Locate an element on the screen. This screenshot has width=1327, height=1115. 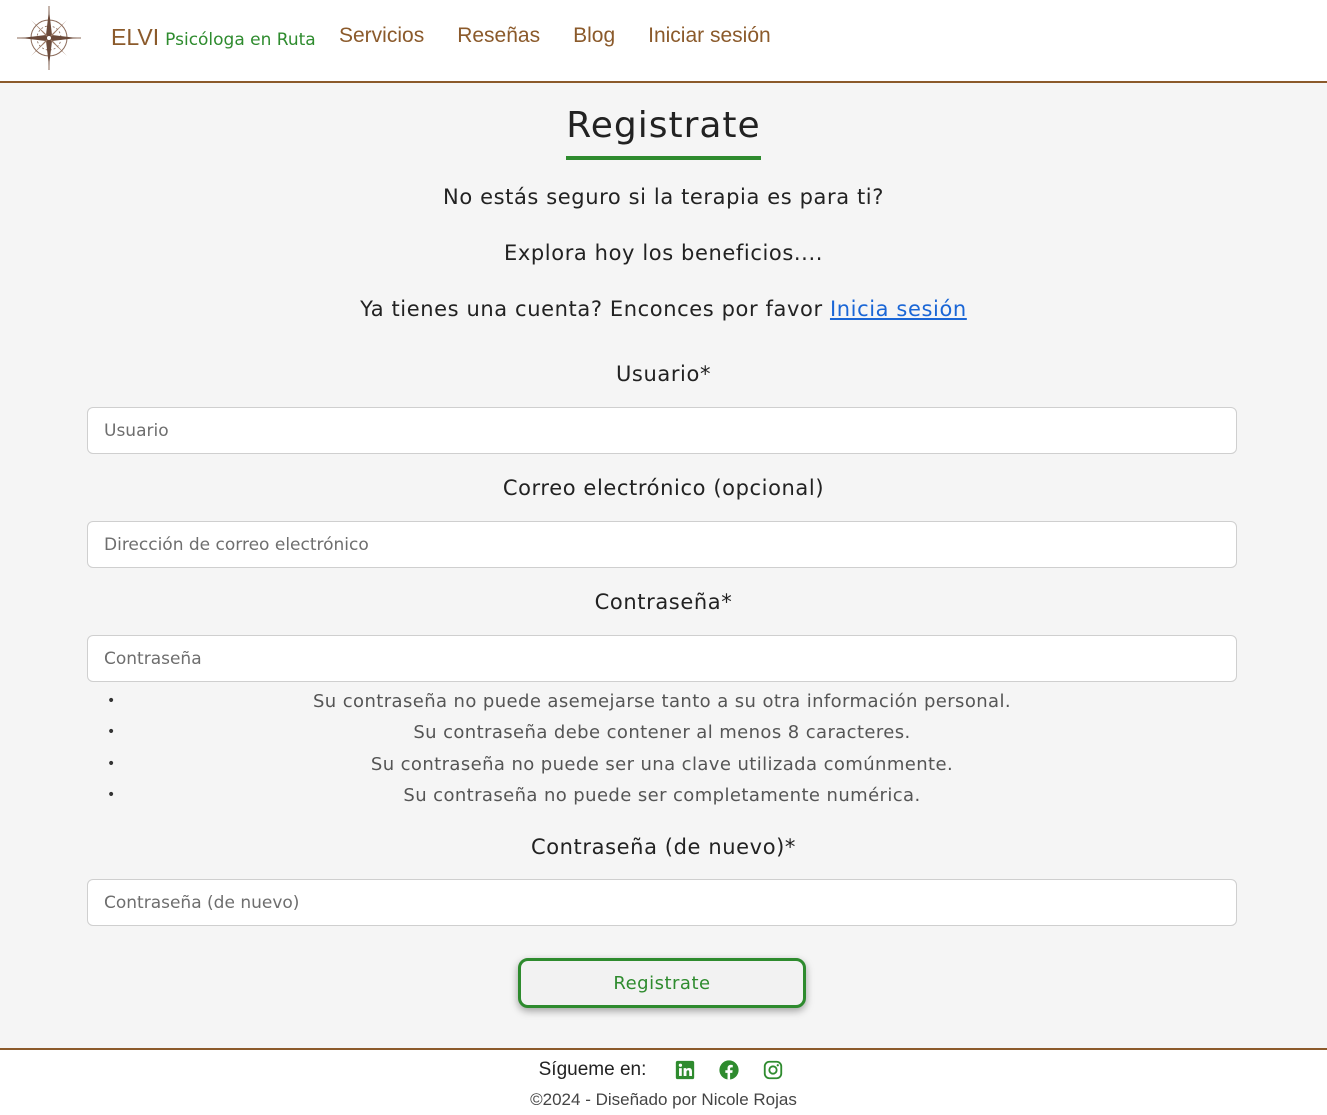
email-input is located at coordinates (662, 544).